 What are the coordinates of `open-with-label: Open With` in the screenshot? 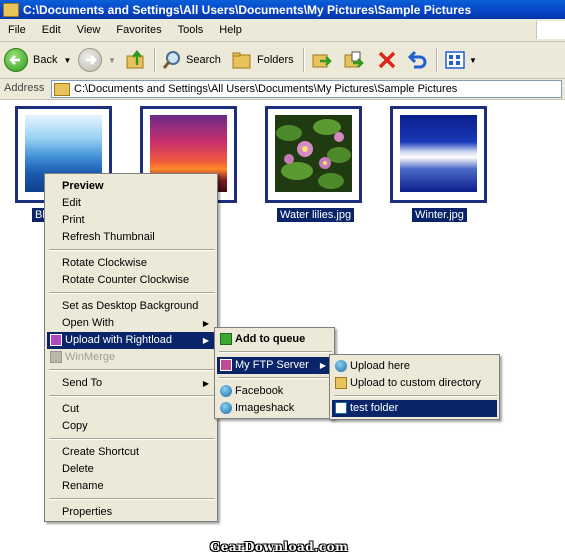 It's located at (88, 323).